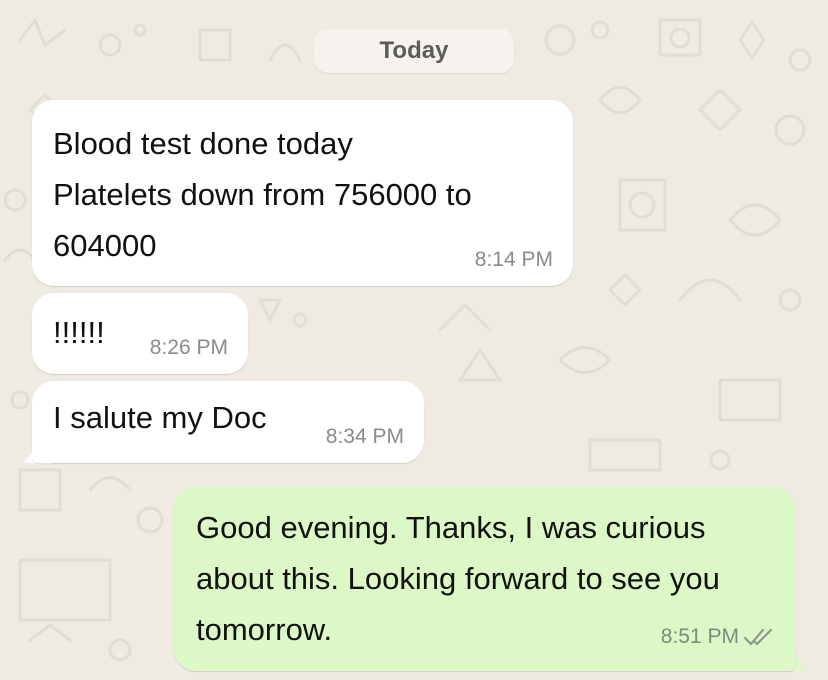 The image size is (828, 680). I want to click on message-timestamp: 8:26 PM, so click(188, 347).